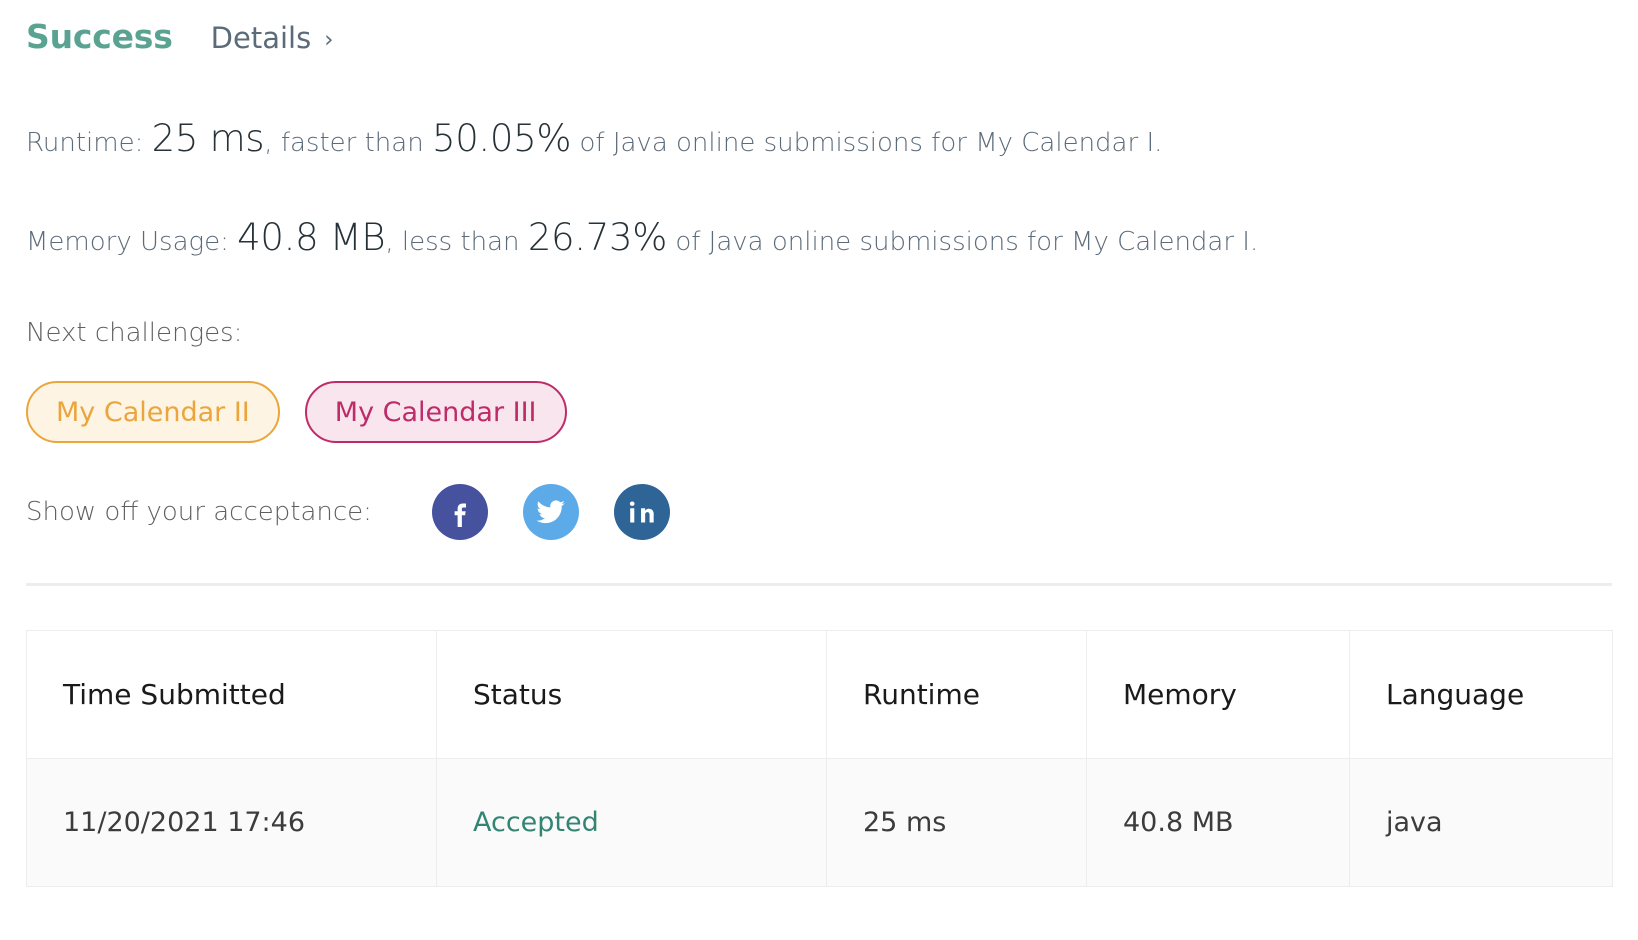  What do you see at coordinates (435, 412) in the screenshot?
I see `challenge-link-my-calendar-iii: My Calendar III` at bounding box center [435, 412].